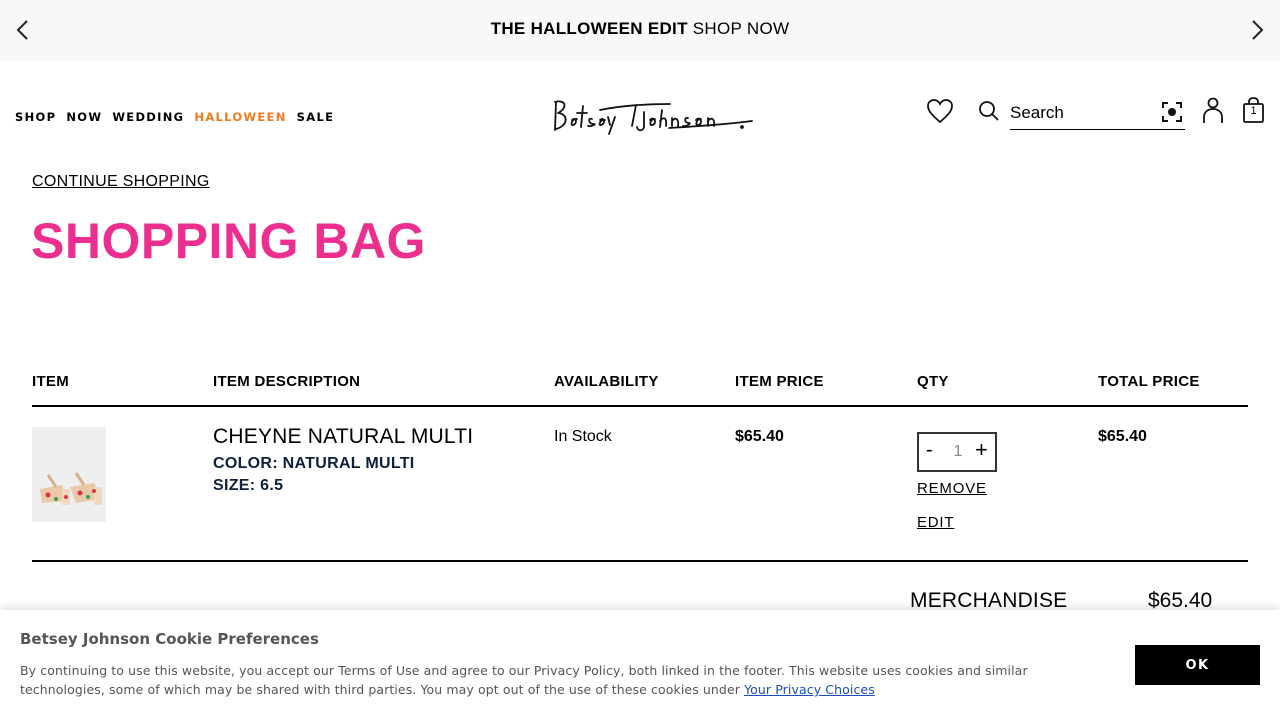 Image resolution: width=1280 pixels, height=720 pixels. What do you see at coordinates (343, 437) in the screenshot?
I see `product-name: CHEYNE NATURAL MULTI` at bounding box center [343, 437].